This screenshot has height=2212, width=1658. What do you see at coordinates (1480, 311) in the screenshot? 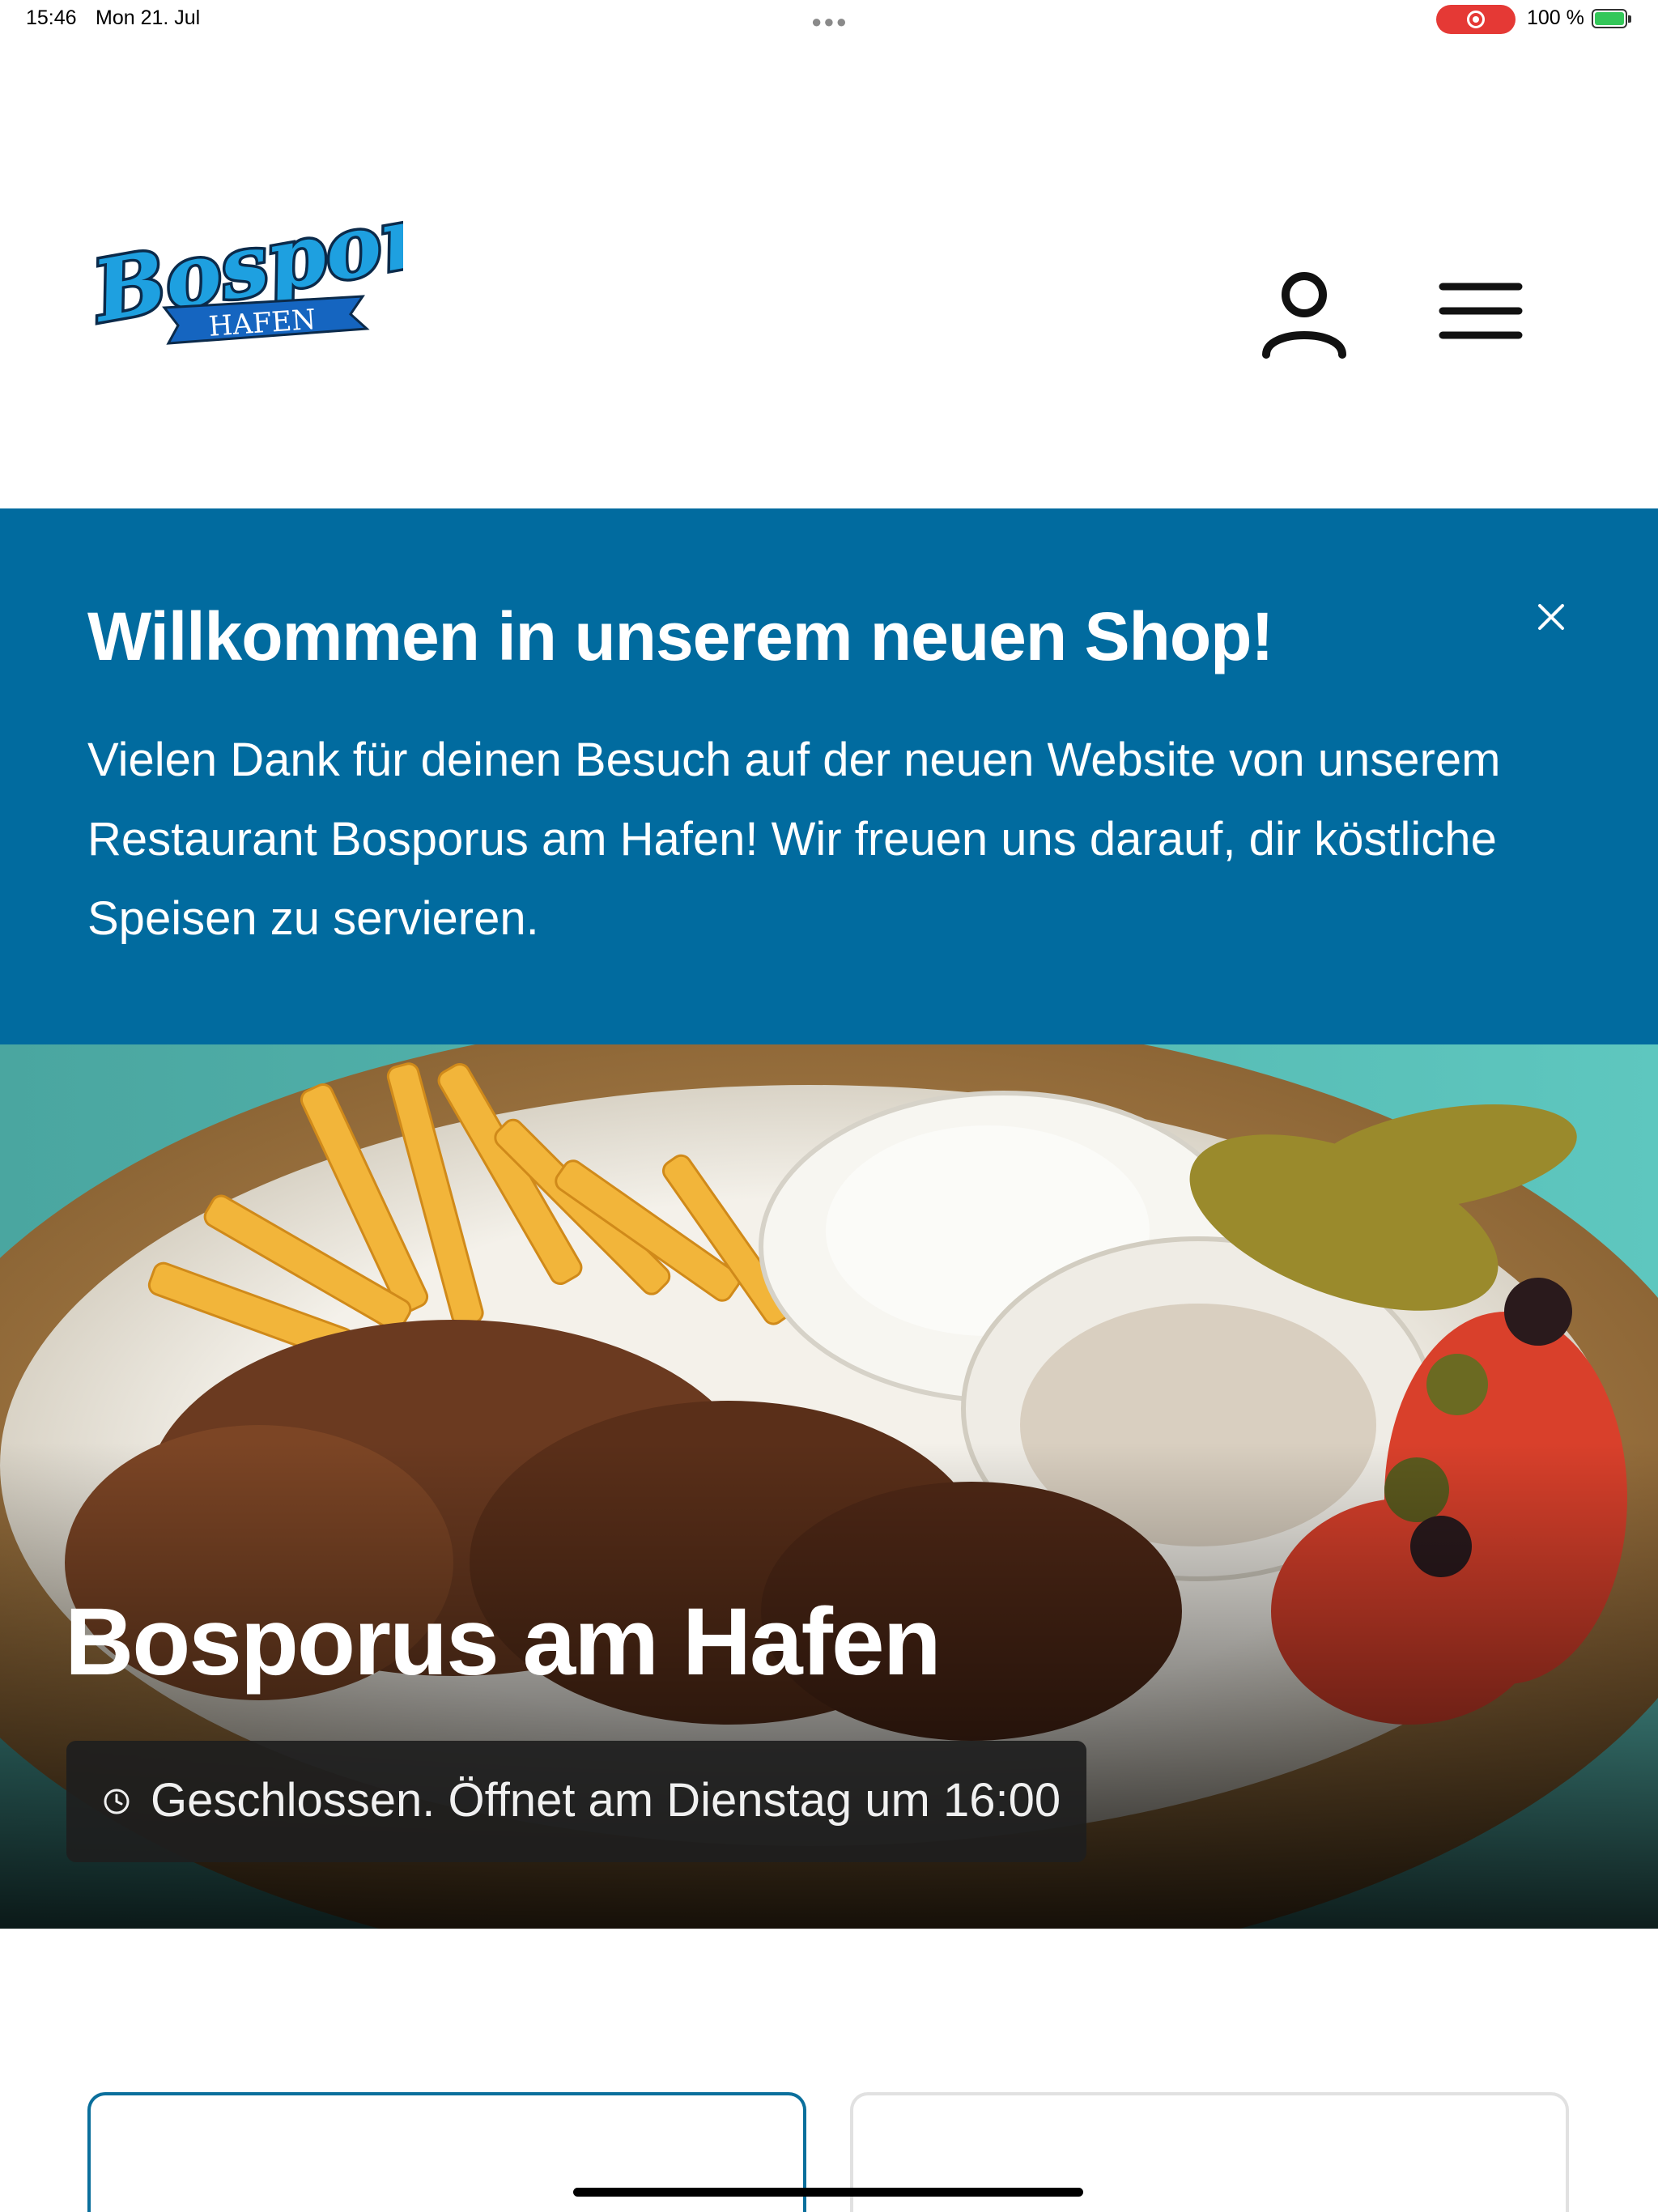
I see `hamburger-menu-icon` at bounding box center [1480, 311].